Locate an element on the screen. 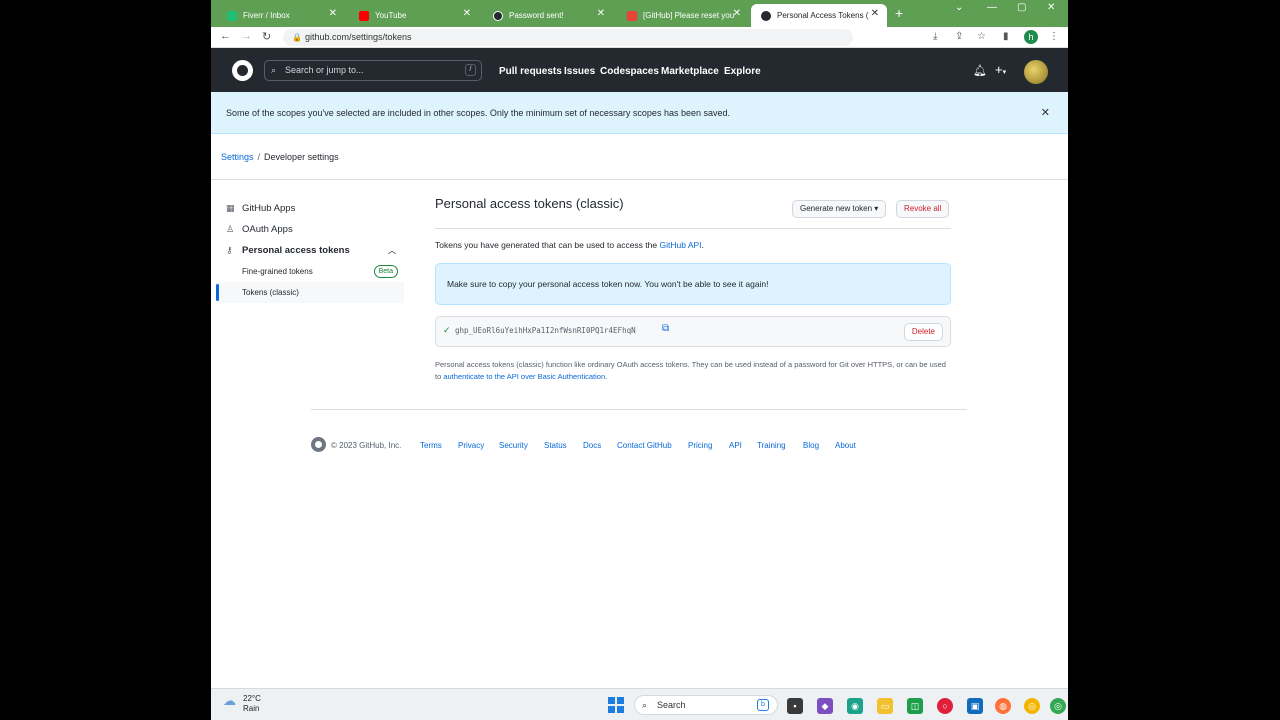  tab-fiverr: Fiverr / Inbox ✕ is located at coordinates (281, 15).